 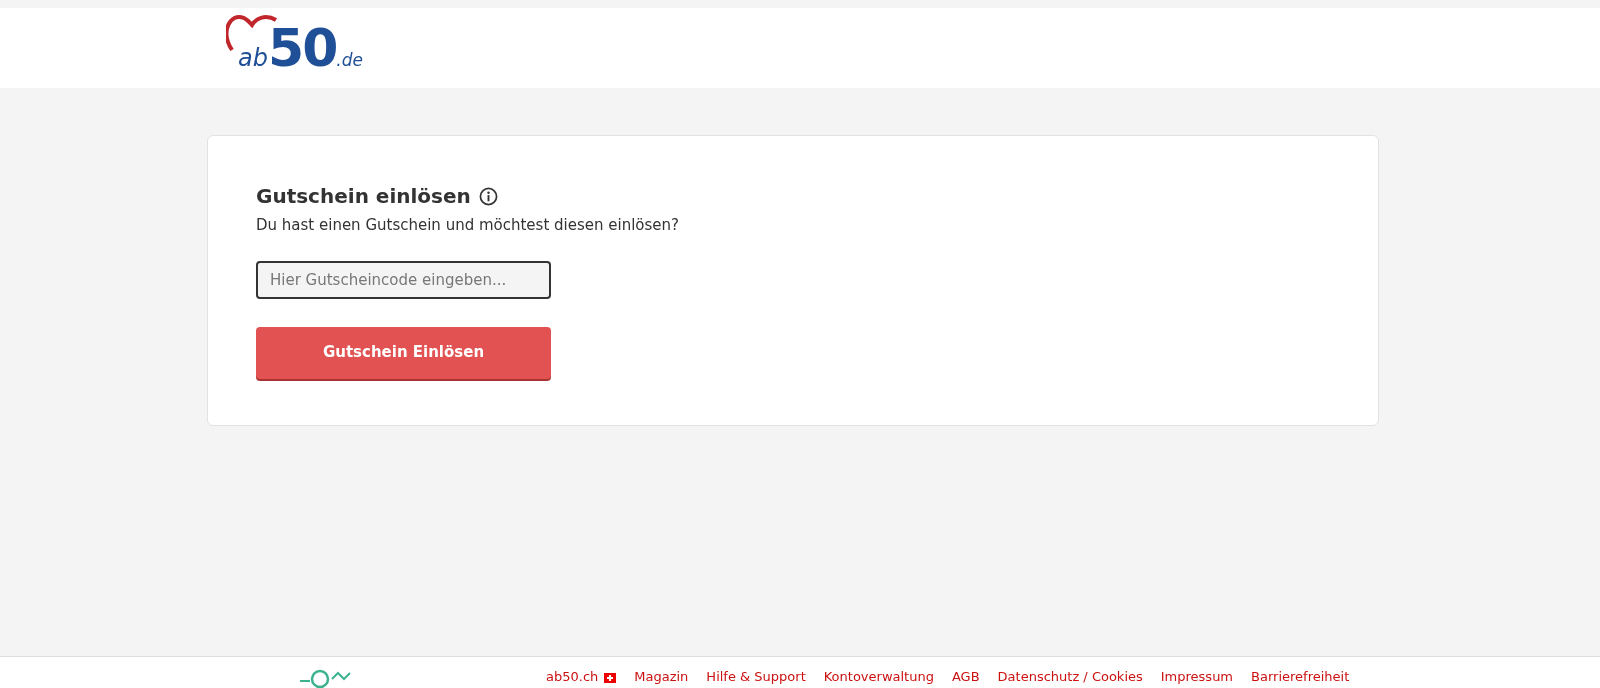 What do you see at coordinates (661, 677) in the screenshot?
I see `footer-link: Magazin` at bounding box center [661, 677].